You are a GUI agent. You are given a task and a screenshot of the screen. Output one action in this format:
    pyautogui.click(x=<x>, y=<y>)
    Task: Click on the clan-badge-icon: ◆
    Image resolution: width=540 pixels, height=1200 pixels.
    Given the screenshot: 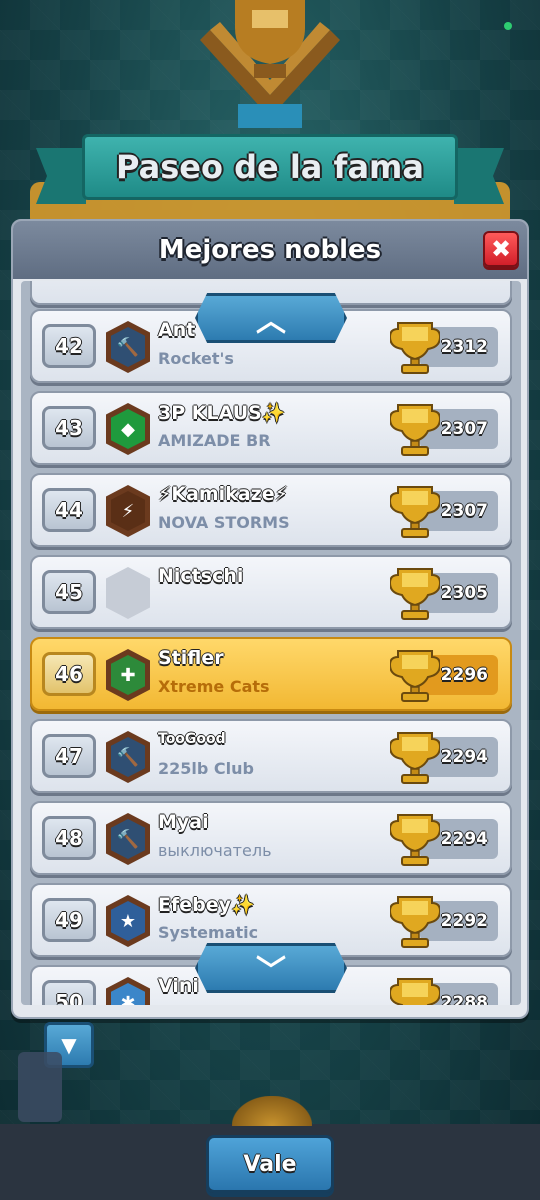 What is the action you would take?
    pyautogui.click(x=128, y=429)
    